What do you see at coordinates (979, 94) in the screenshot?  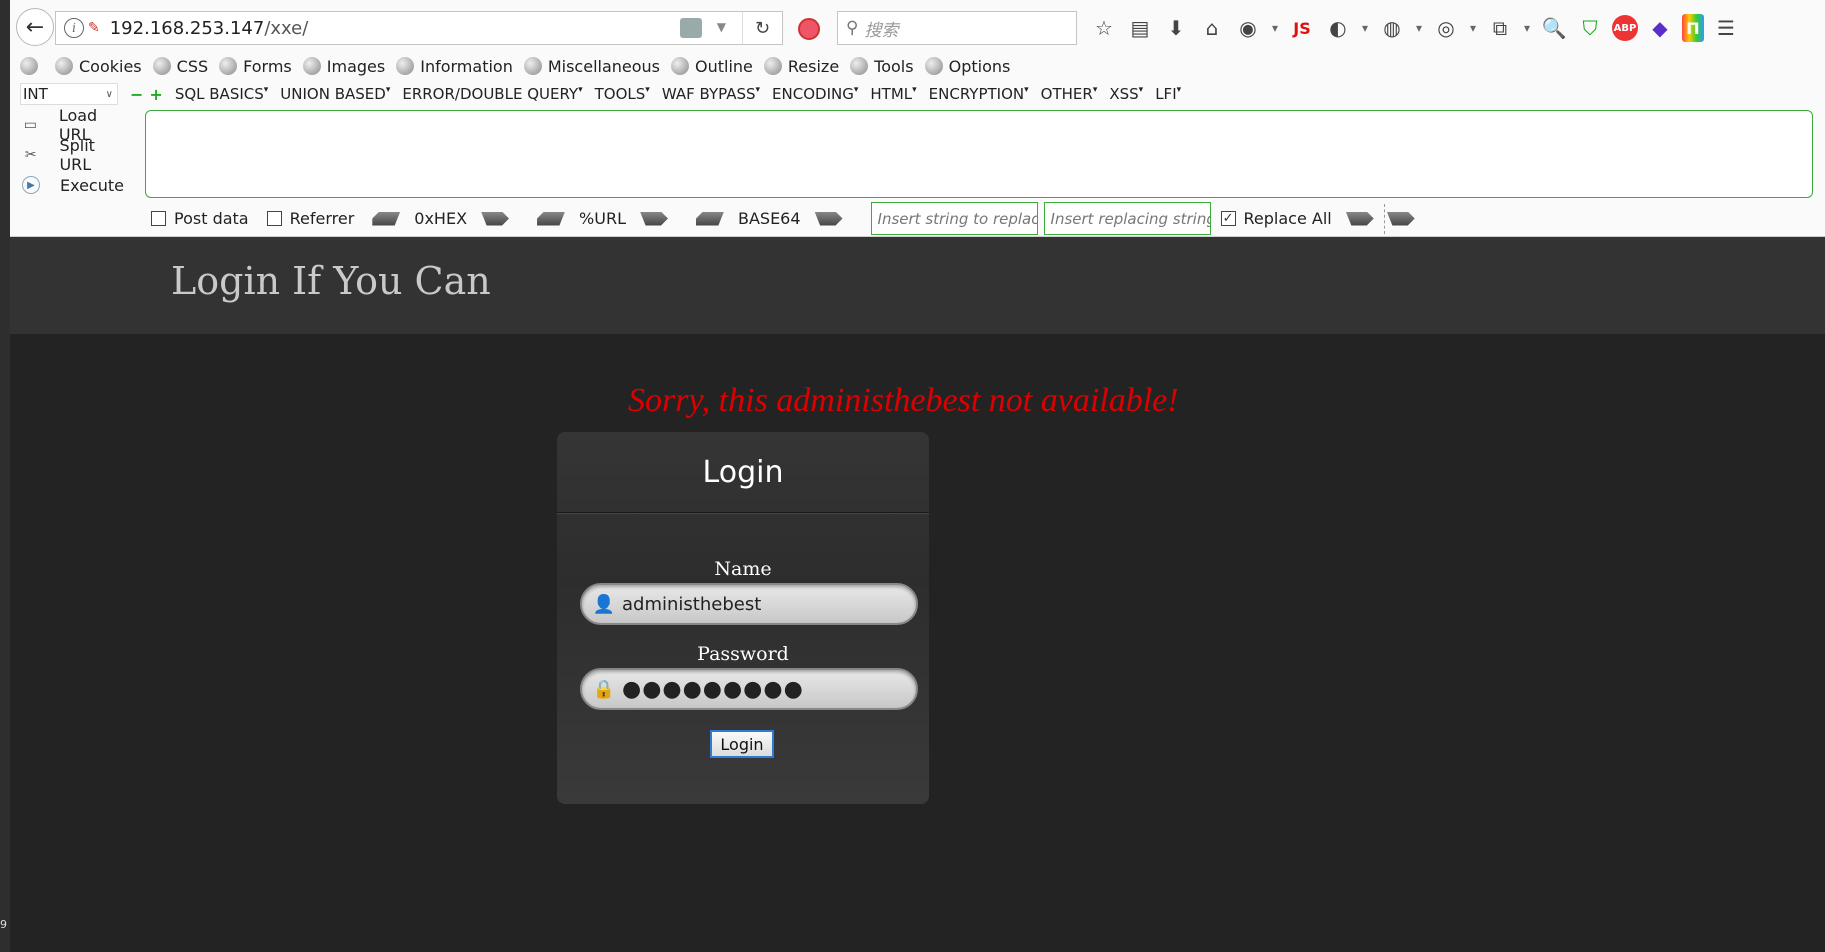 I see `menu-encryption: ENCRYPTION▾` at bounding box center [979, 94].